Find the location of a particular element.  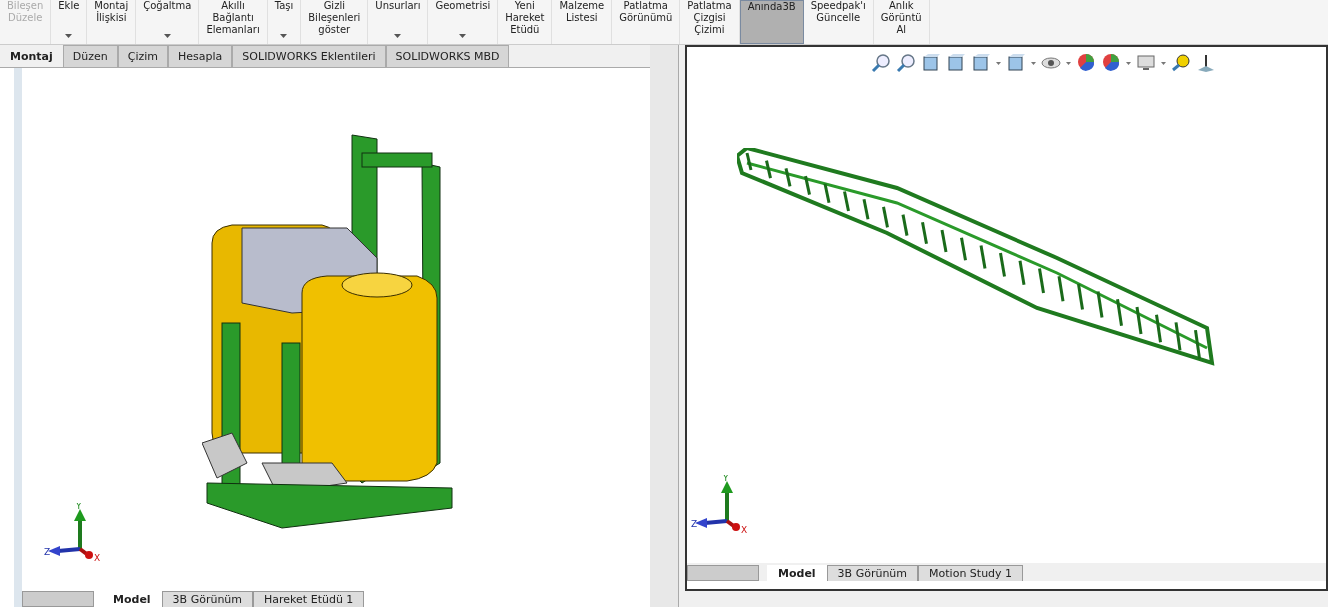

ribbon-button: Gizli Bileşenleri göster is located at coordinates (335, 22).